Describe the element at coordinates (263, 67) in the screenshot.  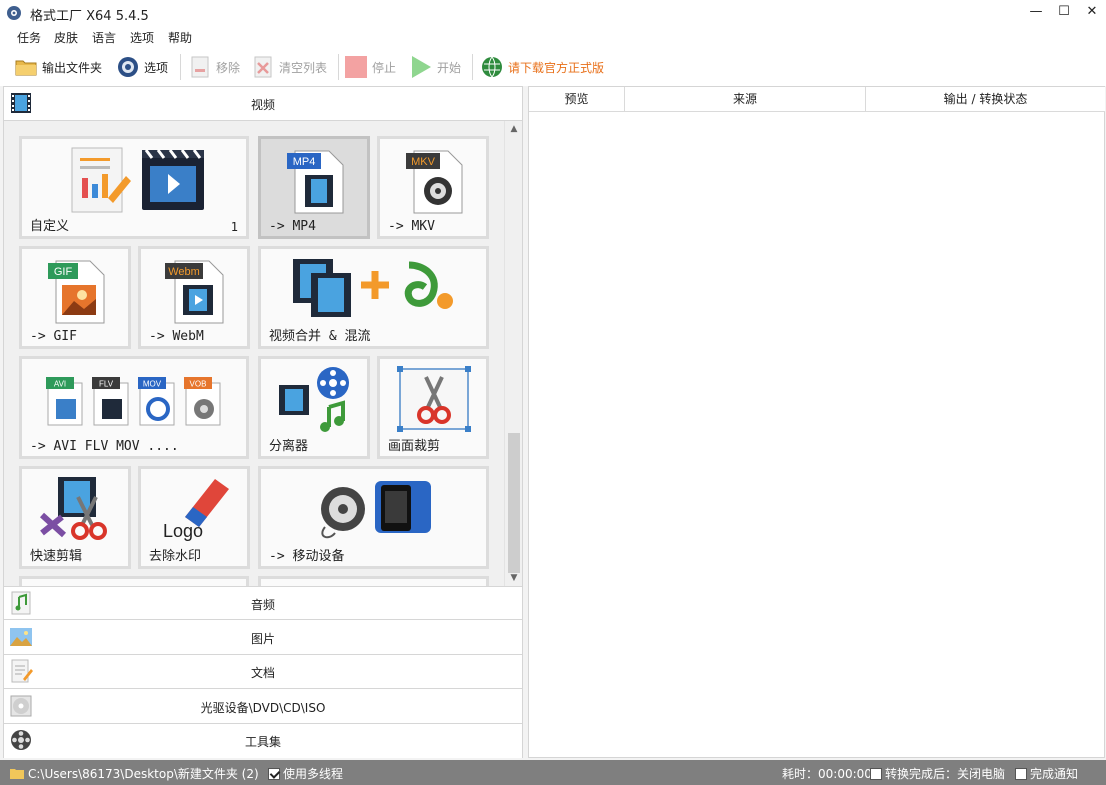
I see `clear-list-icon` at that location.